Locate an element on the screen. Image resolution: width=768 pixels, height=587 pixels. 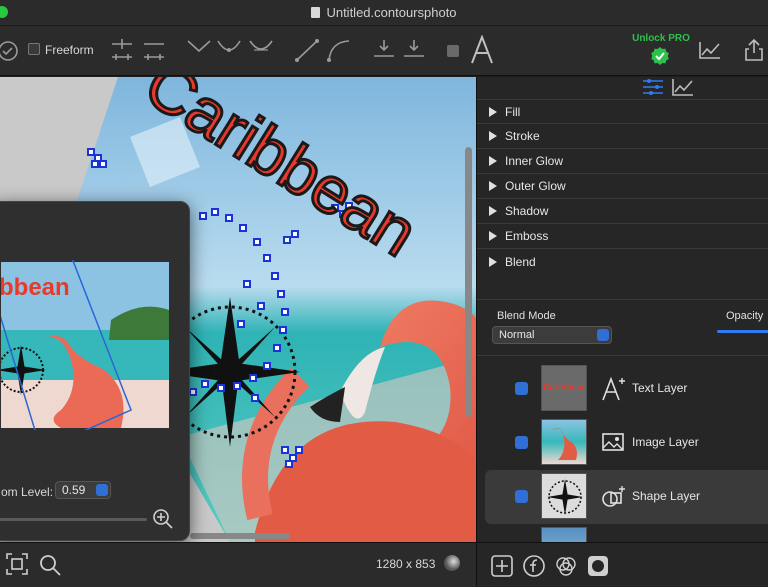
blend-mode-value: Normal is located at coordinates (517, 335).